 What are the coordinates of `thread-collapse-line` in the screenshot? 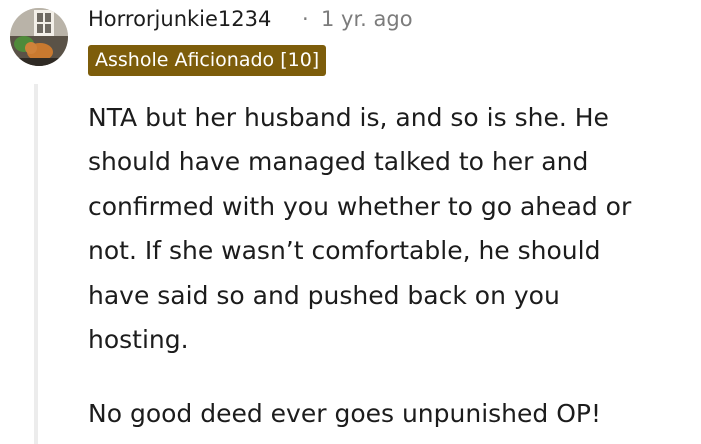 It's located at (36, 264).